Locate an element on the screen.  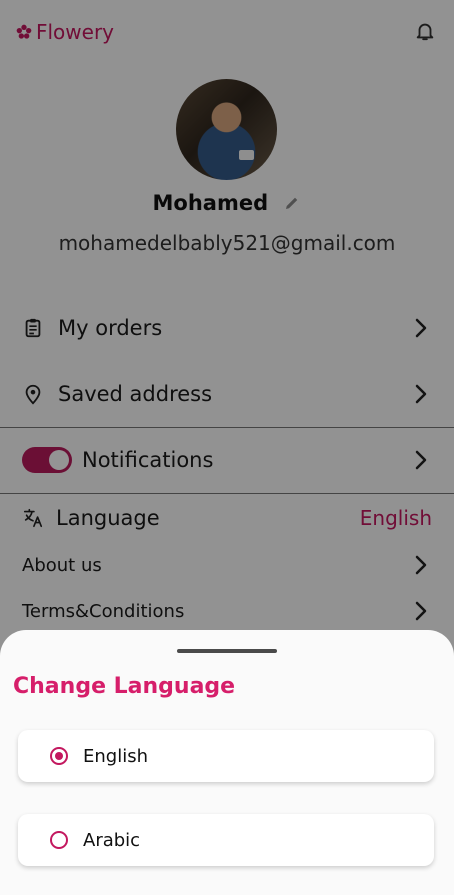
language-option-english: English is located at coordinates (226, 756).